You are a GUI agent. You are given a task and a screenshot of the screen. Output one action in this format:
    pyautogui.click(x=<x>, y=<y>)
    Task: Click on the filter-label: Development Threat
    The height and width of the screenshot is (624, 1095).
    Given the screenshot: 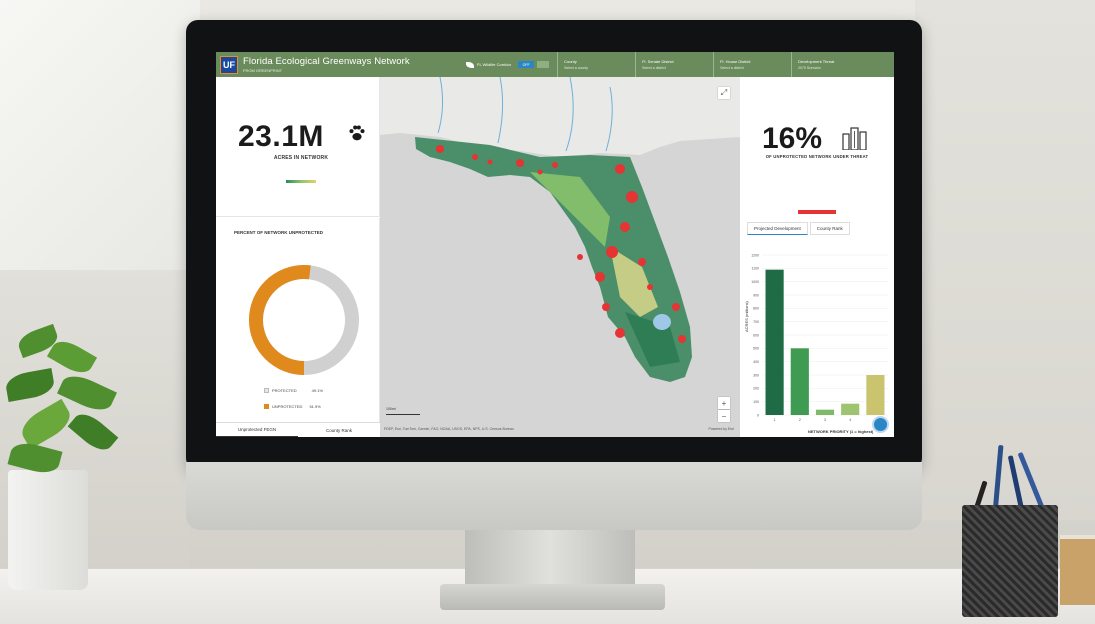 What is the action you would take?
    pyautogui.click(x=816, y=61)
    